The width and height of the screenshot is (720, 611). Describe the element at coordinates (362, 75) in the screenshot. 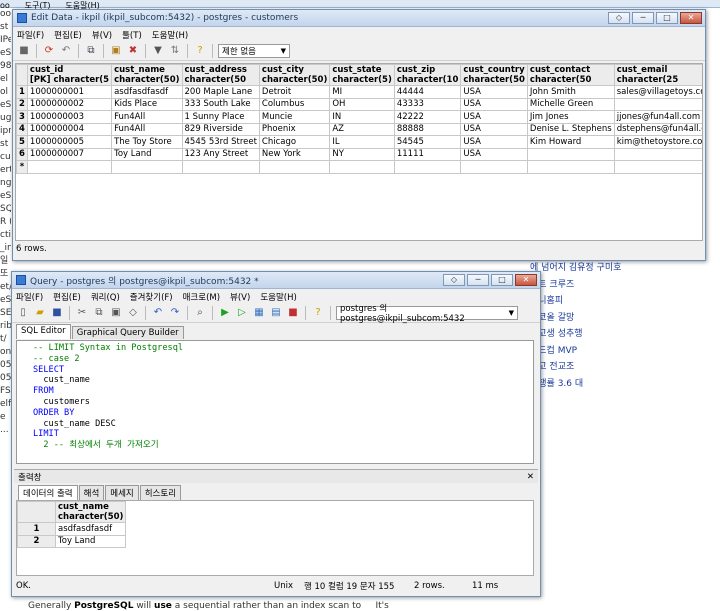

I see `column-header-cust-state: cust_state character(5)` at that location.